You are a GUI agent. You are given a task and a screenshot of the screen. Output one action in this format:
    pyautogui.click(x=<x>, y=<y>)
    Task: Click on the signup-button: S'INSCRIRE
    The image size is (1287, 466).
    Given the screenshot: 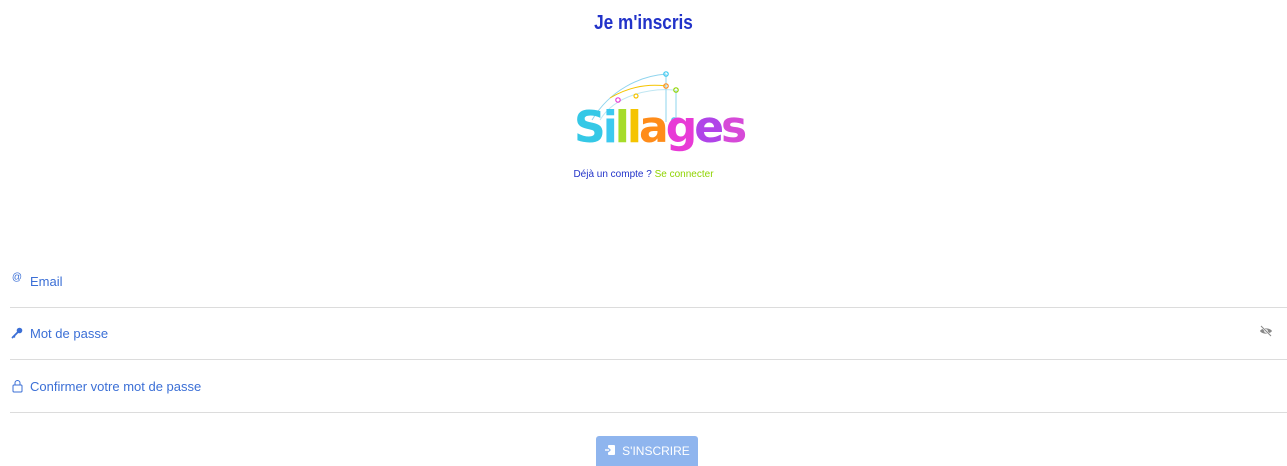 What is the action you would take?
    pyautogui.click(x=647, y=451)
    